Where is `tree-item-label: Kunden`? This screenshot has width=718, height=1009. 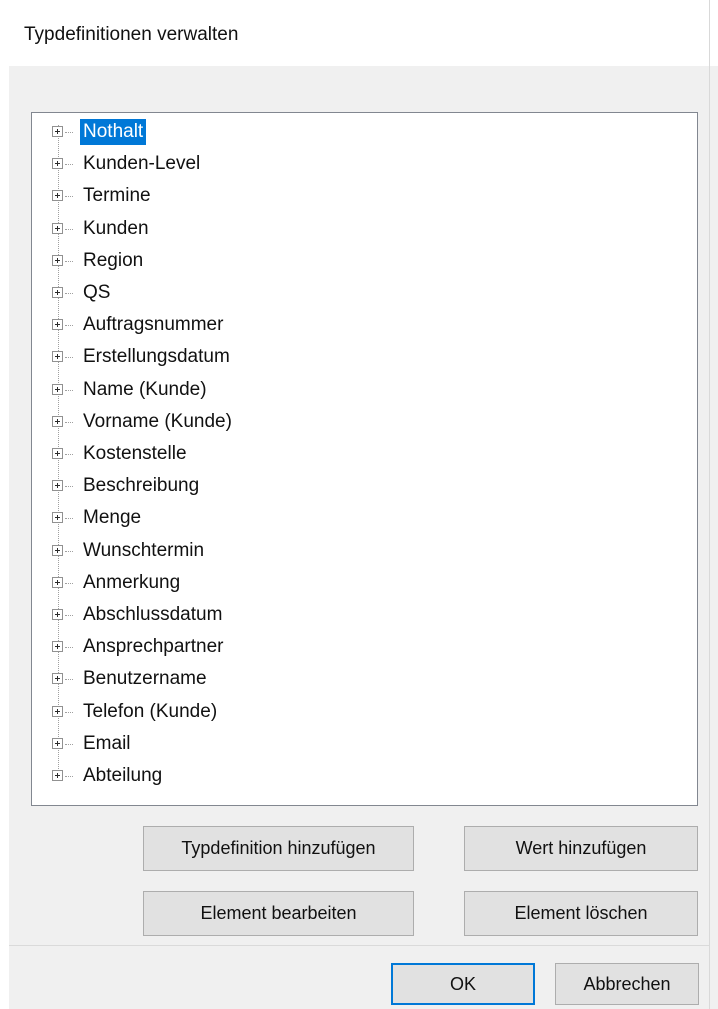
tree-item-label: Kunden is located at coordinates (116, 229).